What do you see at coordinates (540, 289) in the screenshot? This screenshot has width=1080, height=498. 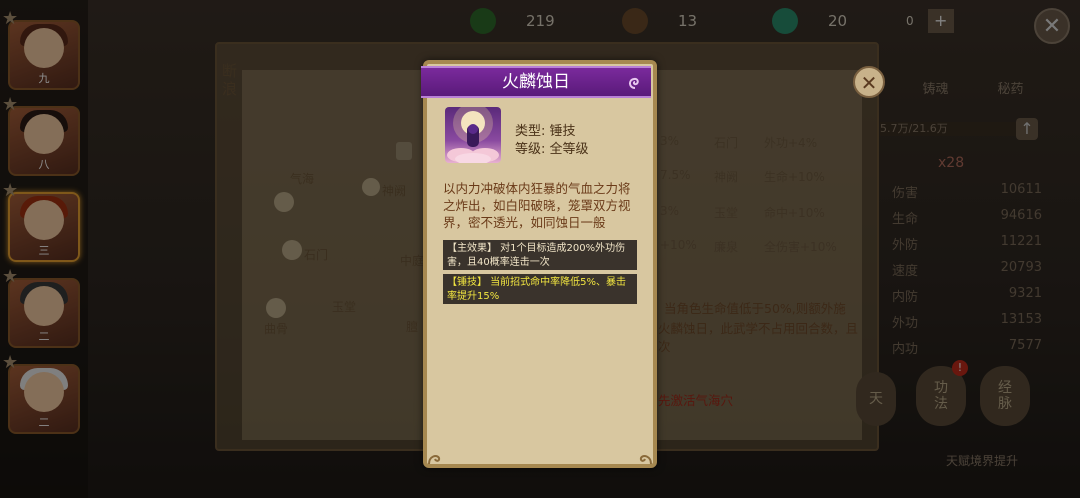 I see `hammer-effect-box: 【锤技】 当前招式命中率降低5%、暴击率提升15%` at bounding box center [540, 289].